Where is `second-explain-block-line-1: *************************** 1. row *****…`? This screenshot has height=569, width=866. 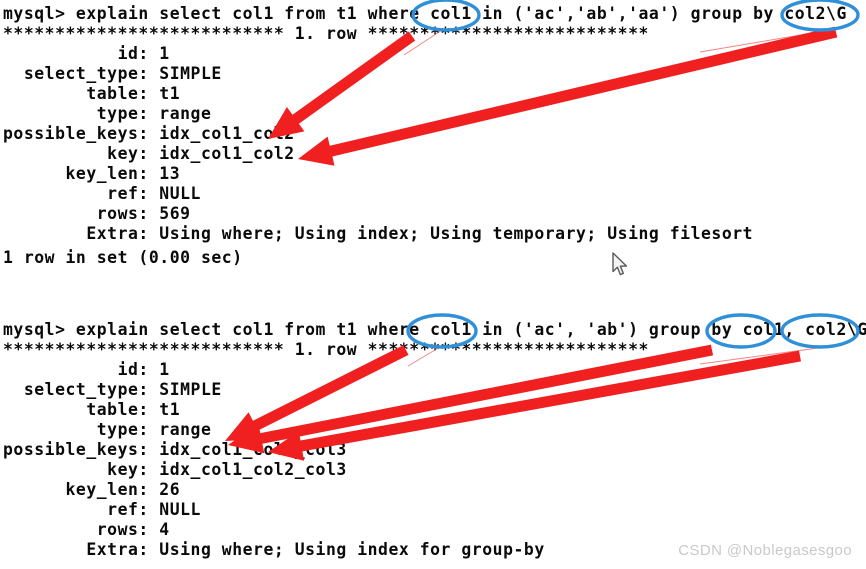 second-explain-block-line-1: *************************** 1. row *****… is located at coordinates (326, 349).